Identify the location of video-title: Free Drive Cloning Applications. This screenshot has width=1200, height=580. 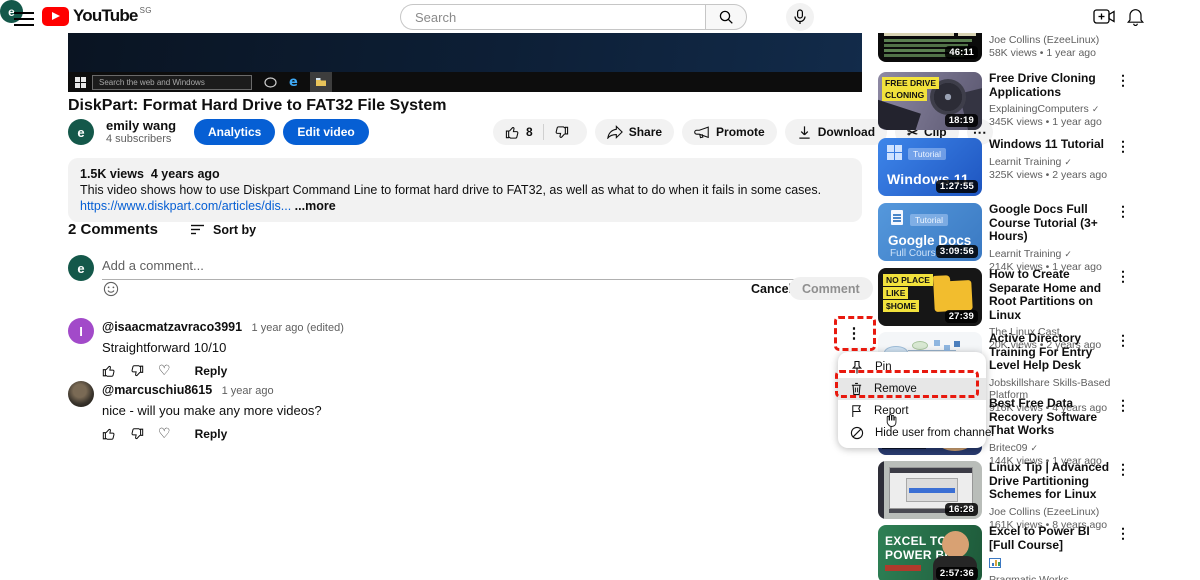
(1052, 85).